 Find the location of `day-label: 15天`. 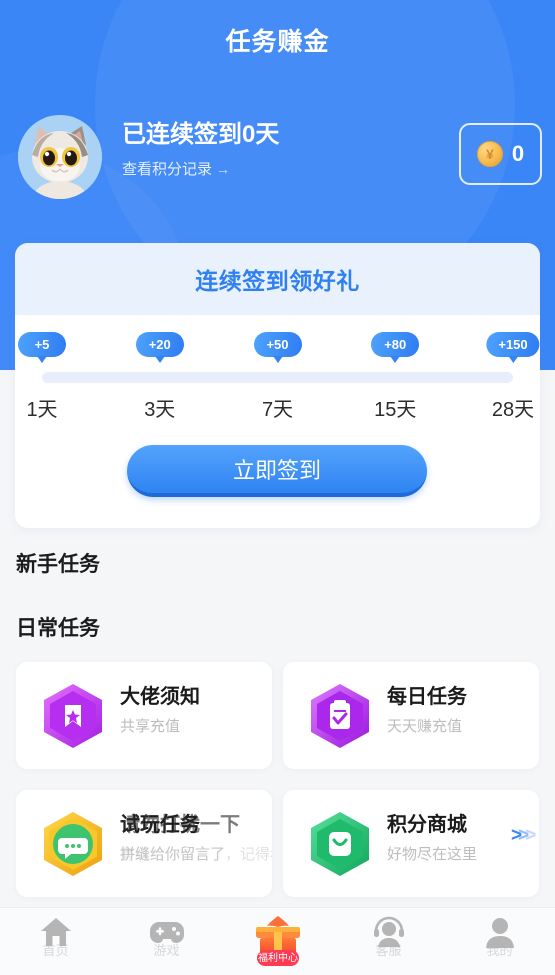

day-label: 15天 is located at coordinates (395, 410).